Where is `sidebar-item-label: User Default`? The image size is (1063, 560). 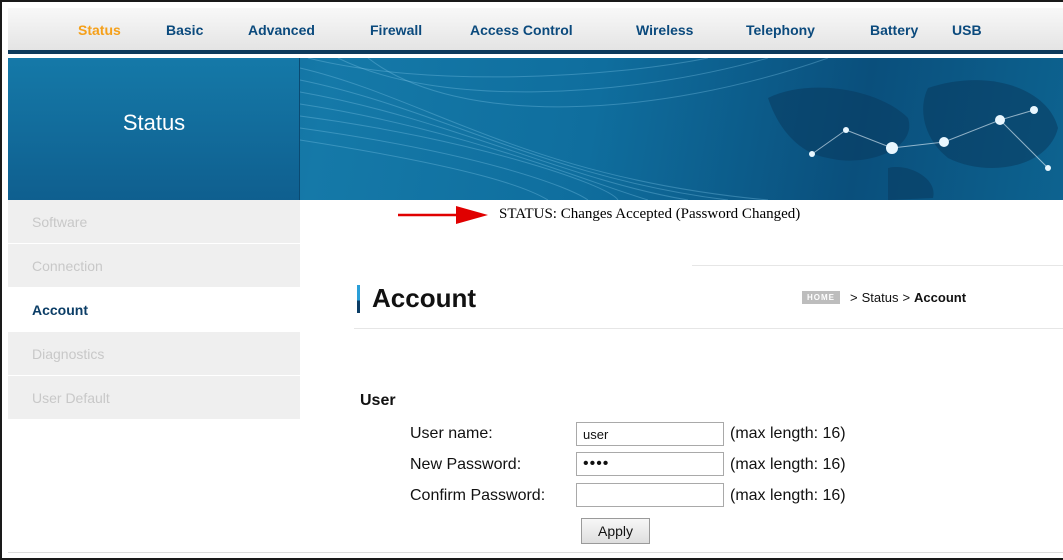 sidebar-item-label: User Default is located at coordinates (71, 398).